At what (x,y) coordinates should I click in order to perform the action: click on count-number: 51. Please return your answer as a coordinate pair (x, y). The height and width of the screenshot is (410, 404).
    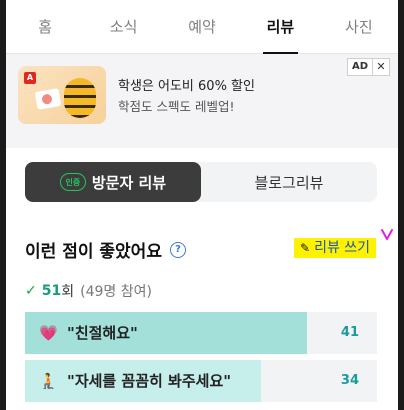
    Looking at the image, I should click on (51, 291).